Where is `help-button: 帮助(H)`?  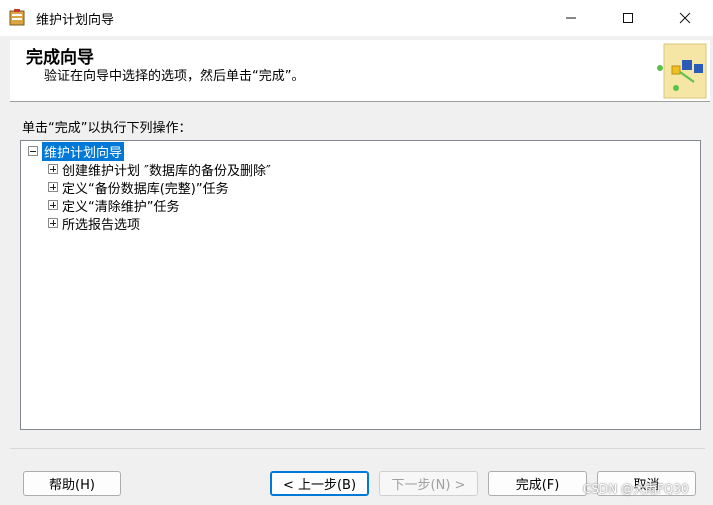 help-button: 帮助(H) is located at coordinates (72, 483).